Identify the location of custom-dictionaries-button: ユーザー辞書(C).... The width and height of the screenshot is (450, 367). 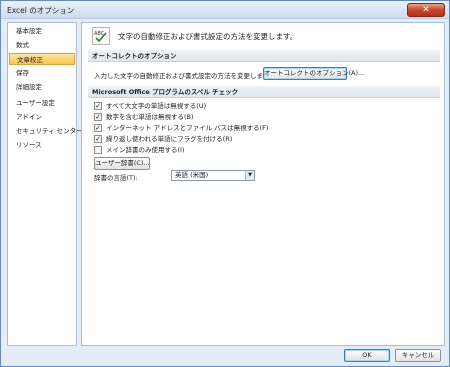
(122, 163).